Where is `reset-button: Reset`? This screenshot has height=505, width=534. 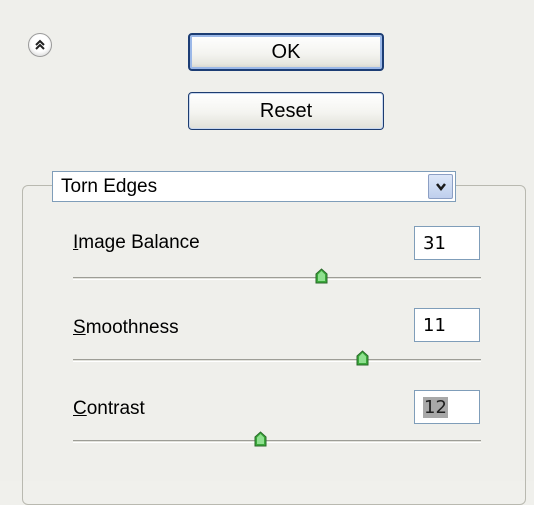 reset-button: Reset is located at coordinates (286, 111).